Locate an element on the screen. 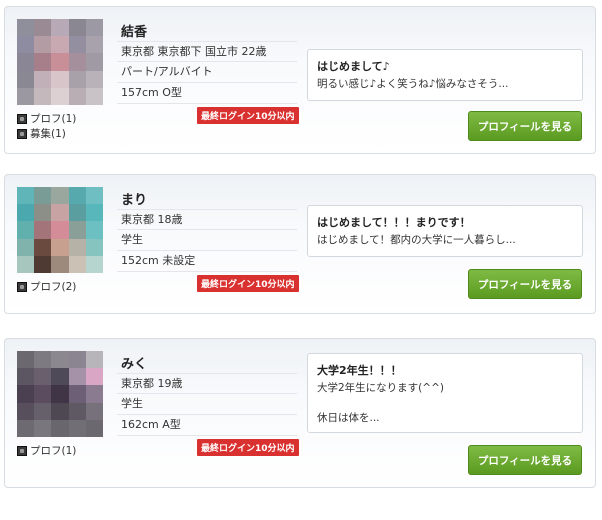 Image resolution: width=602 pixels, height=520 pixels. detail-height-blood: 162cm A型 is located at coordinates (207, 425).